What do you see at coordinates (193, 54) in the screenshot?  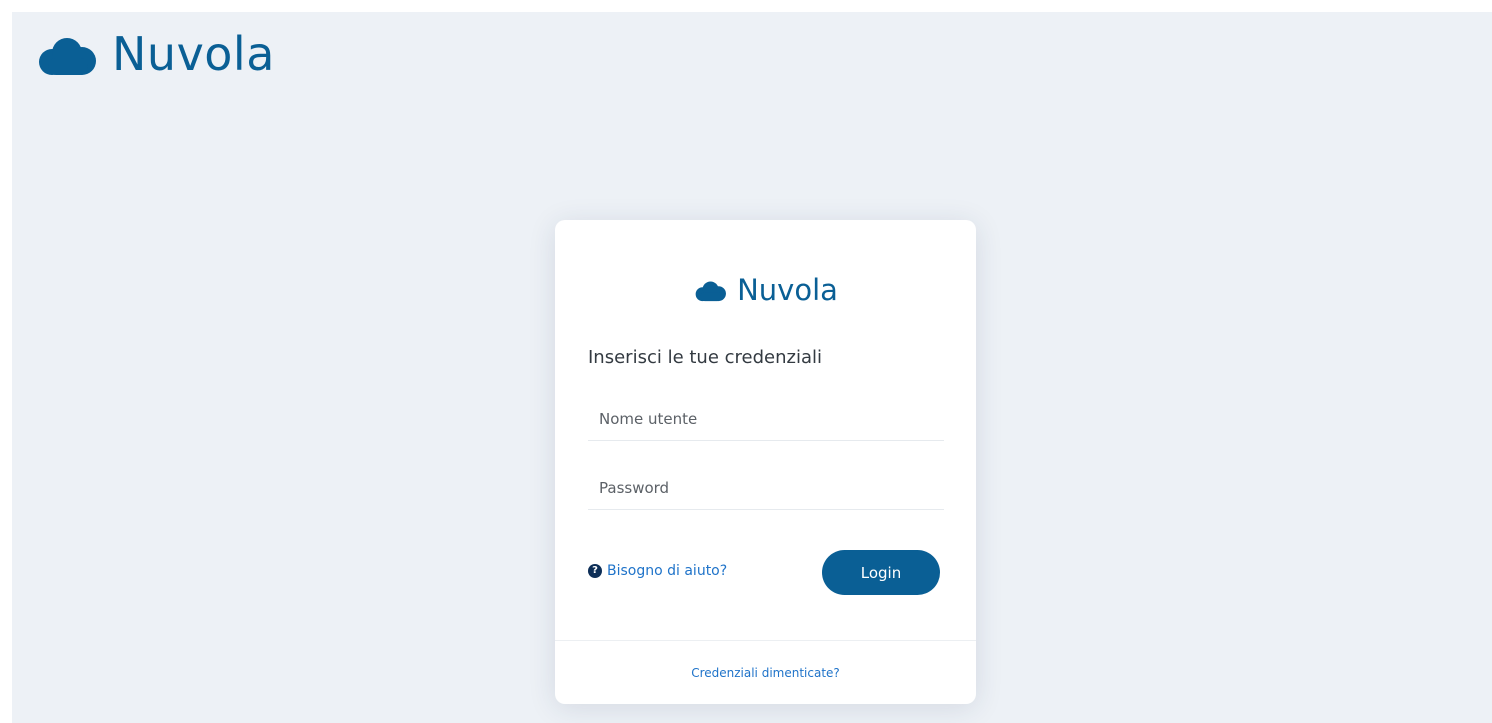 I see `brand-name: Nuvola` at bounding box center [193, 54].